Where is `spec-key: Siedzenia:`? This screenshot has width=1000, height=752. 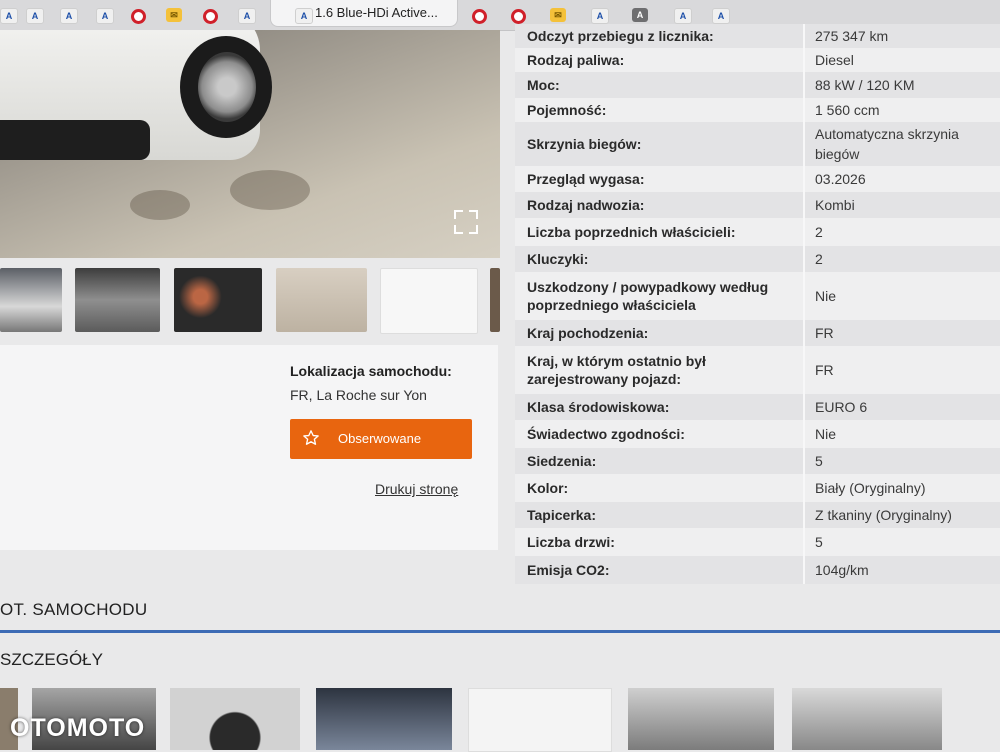 spec-key: Siedzenia: is located at coordinates (562, 461).